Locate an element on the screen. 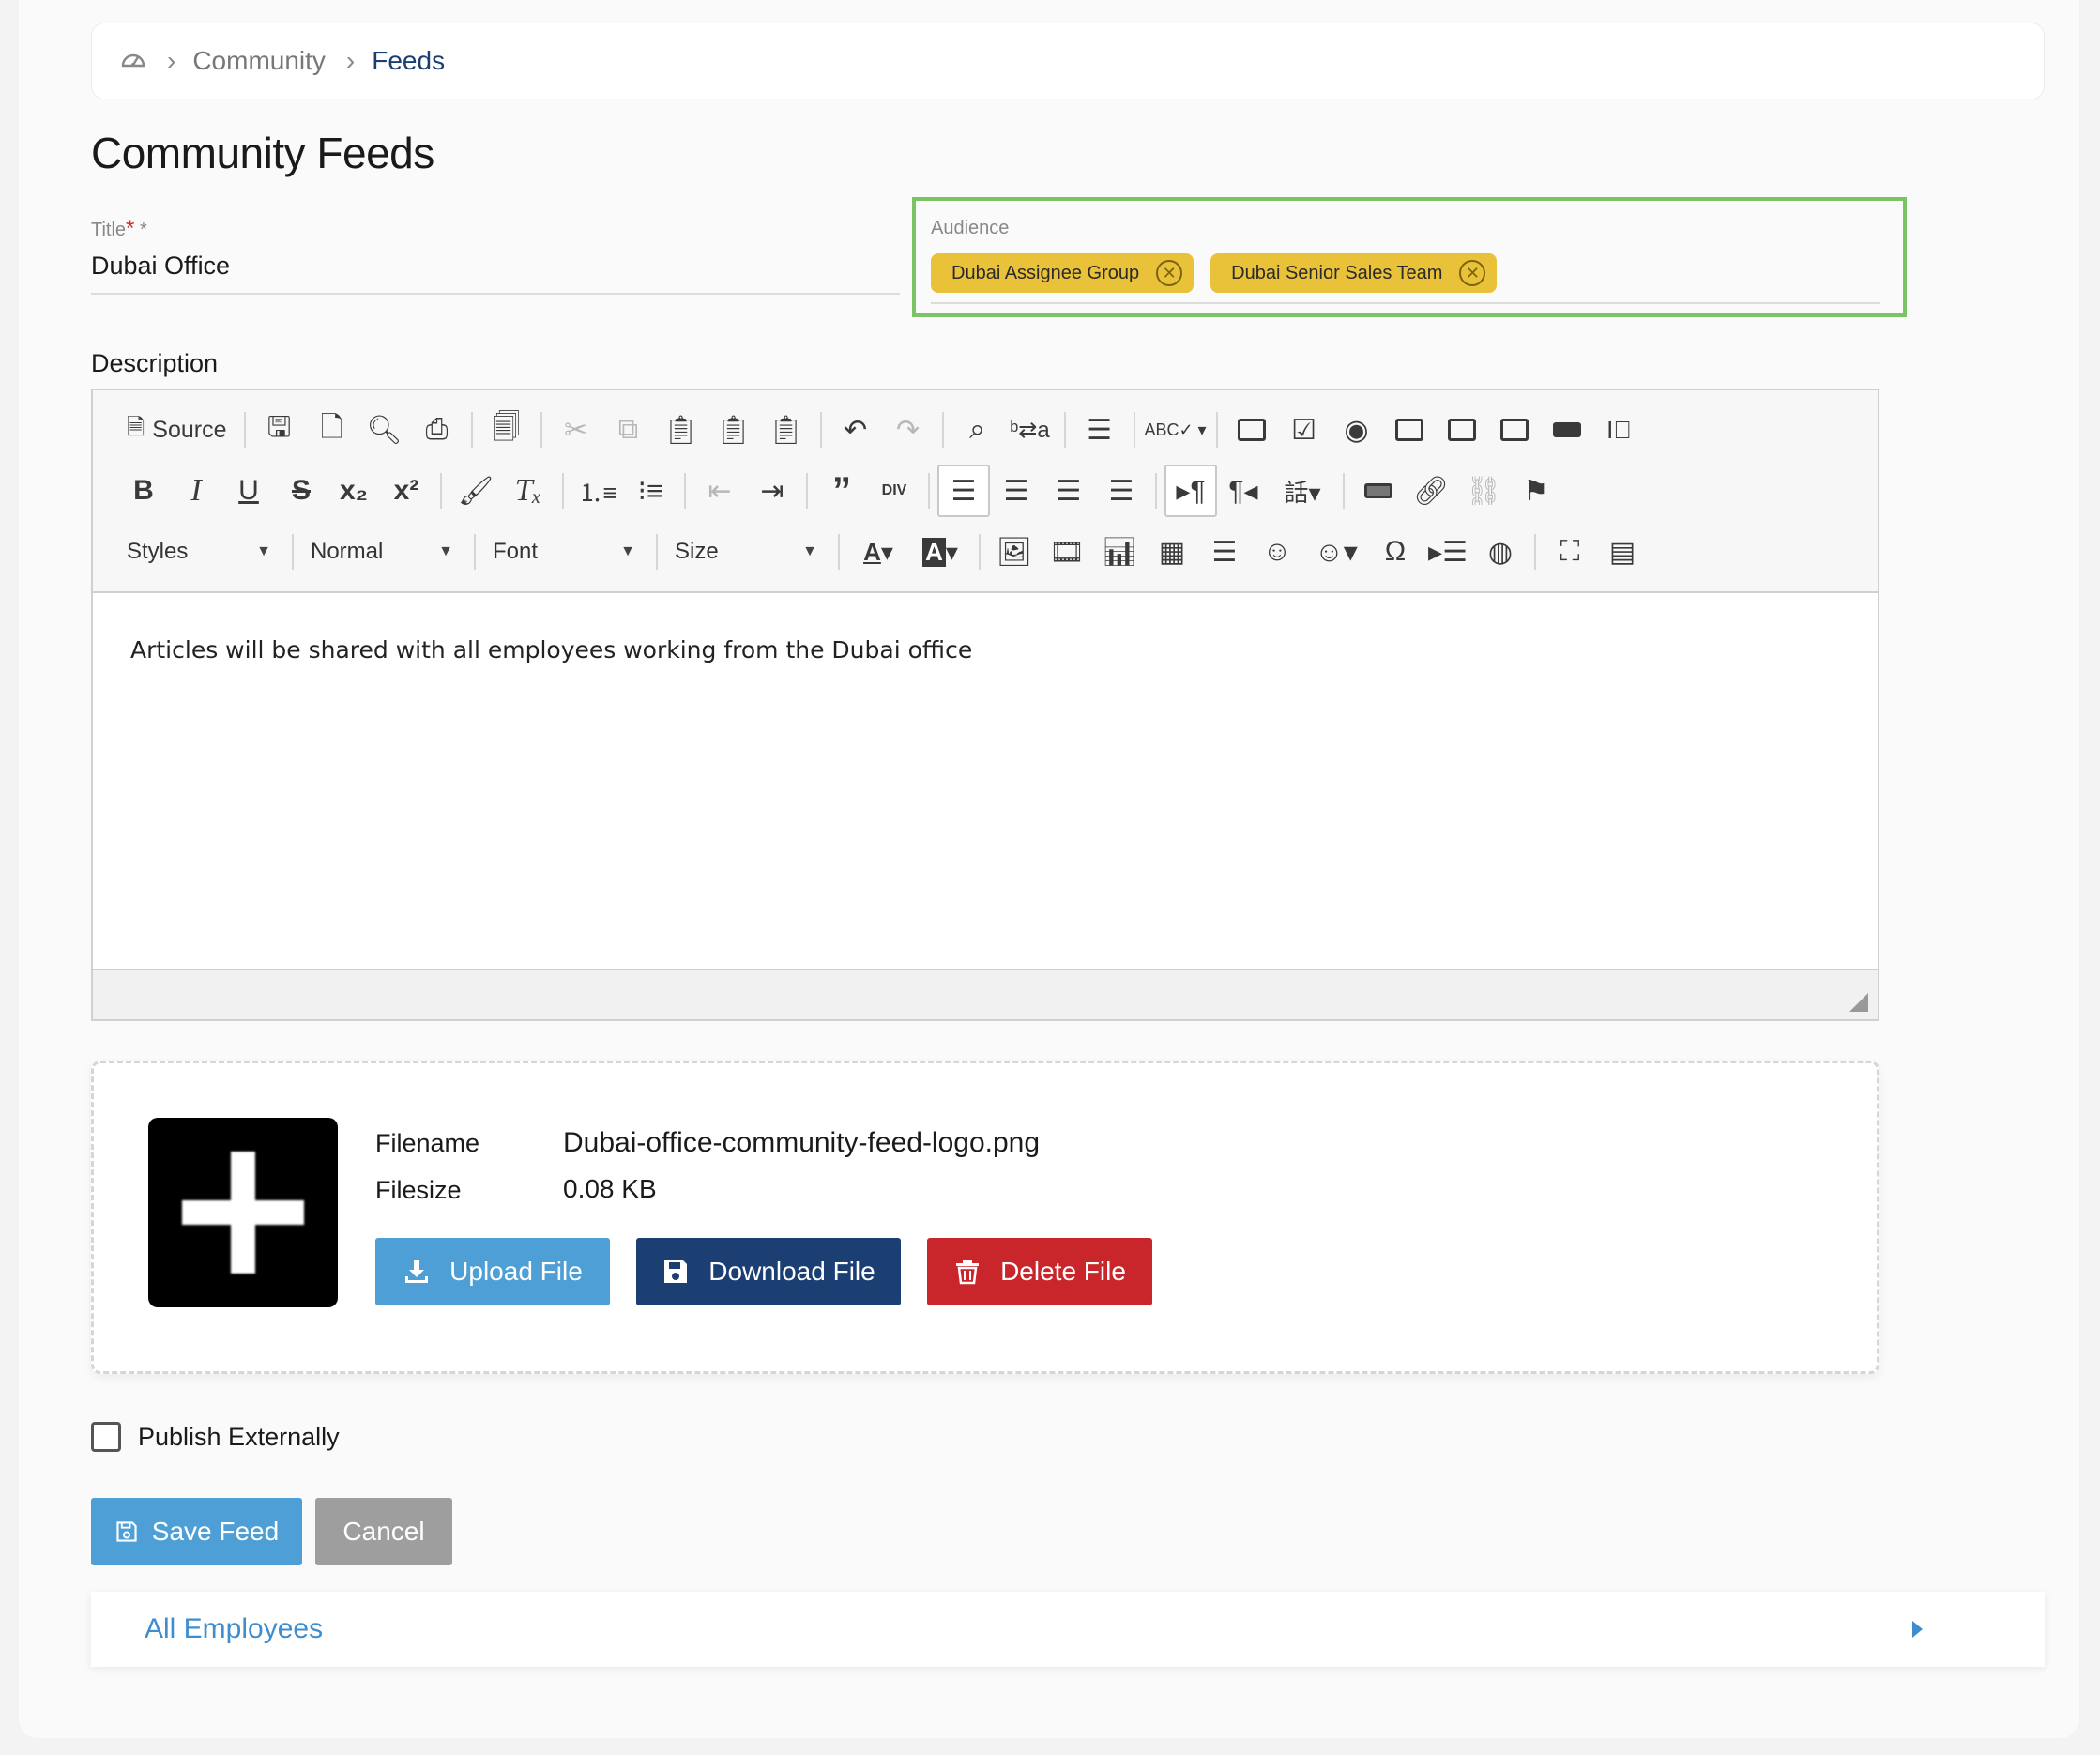  print-icon: ⎙ is located at coordinates (437, 430).